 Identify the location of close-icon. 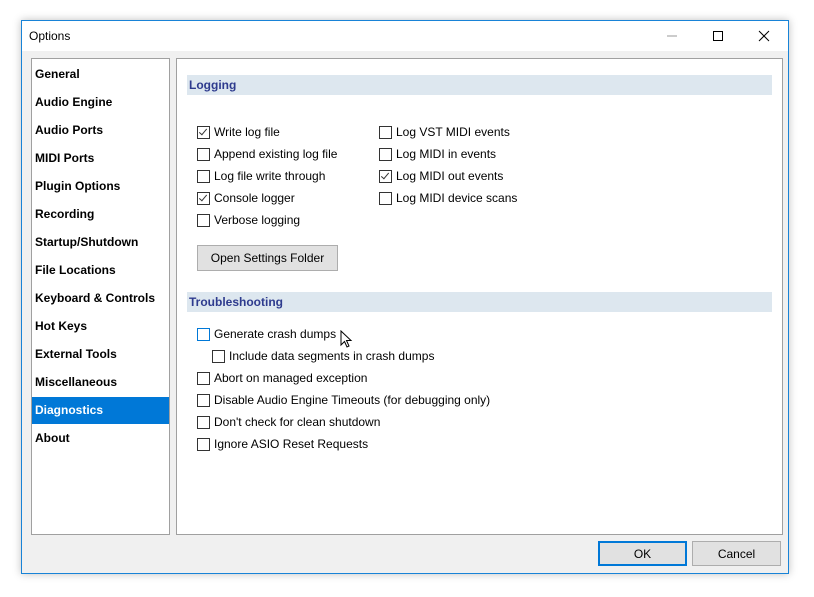
(764, 36).